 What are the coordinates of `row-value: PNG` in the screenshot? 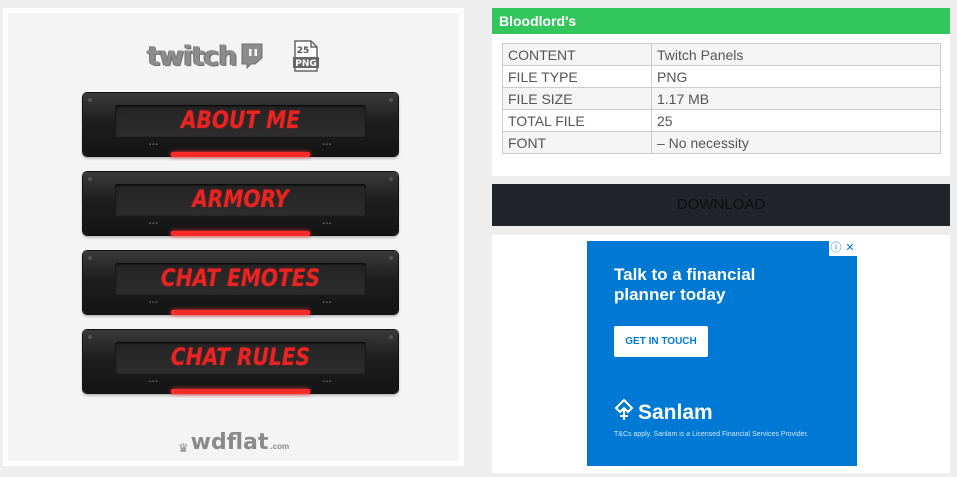 It's located at (796, 76).